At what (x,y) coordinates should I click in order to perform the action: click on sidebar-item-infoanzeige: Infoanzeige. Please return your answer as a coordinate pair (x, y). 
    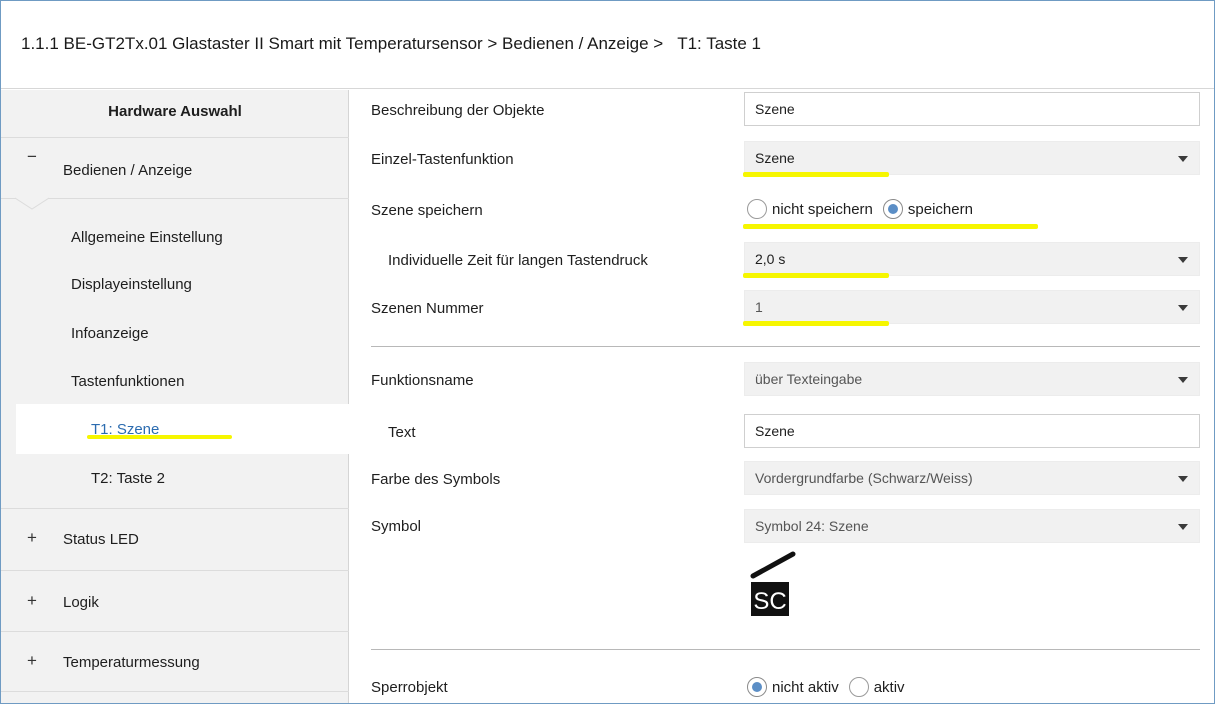
    Looking at the image, I should click on (110, 333).